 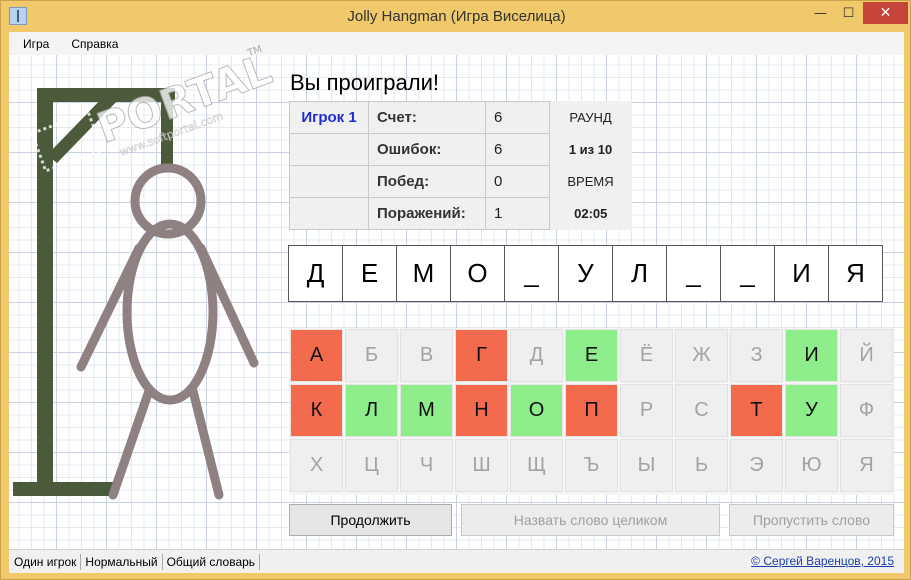 What do you see at coordinates (94, 44) in the screenshot?
I see `menu-help: Справка` at bounding box center [94, 44].